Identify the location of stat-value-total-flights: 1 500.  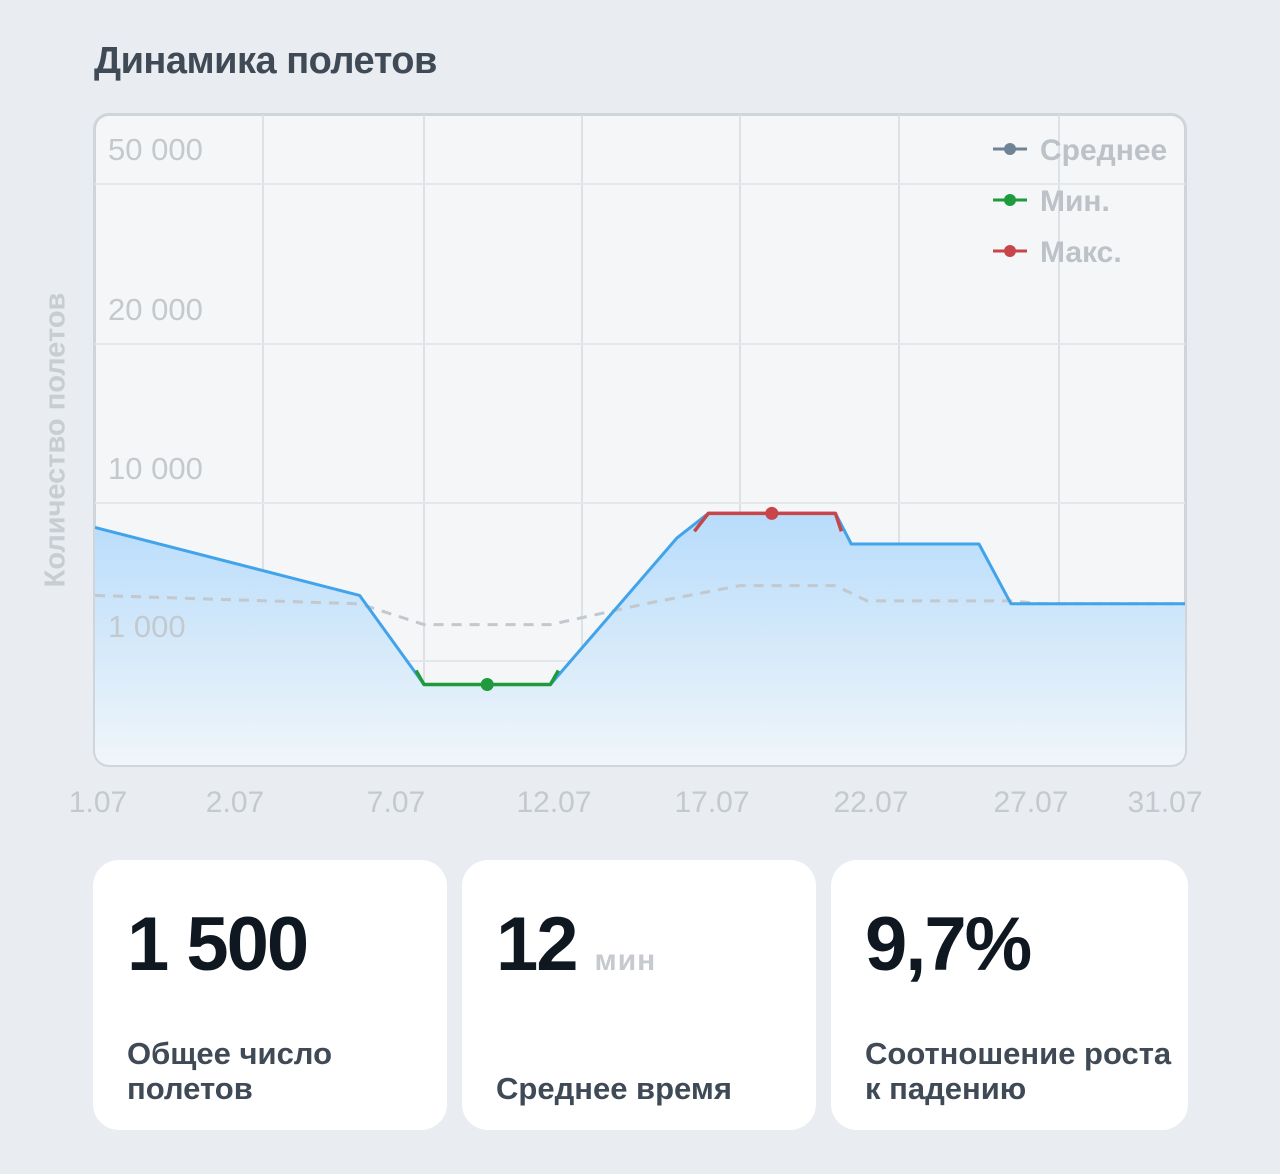
(218, 944).